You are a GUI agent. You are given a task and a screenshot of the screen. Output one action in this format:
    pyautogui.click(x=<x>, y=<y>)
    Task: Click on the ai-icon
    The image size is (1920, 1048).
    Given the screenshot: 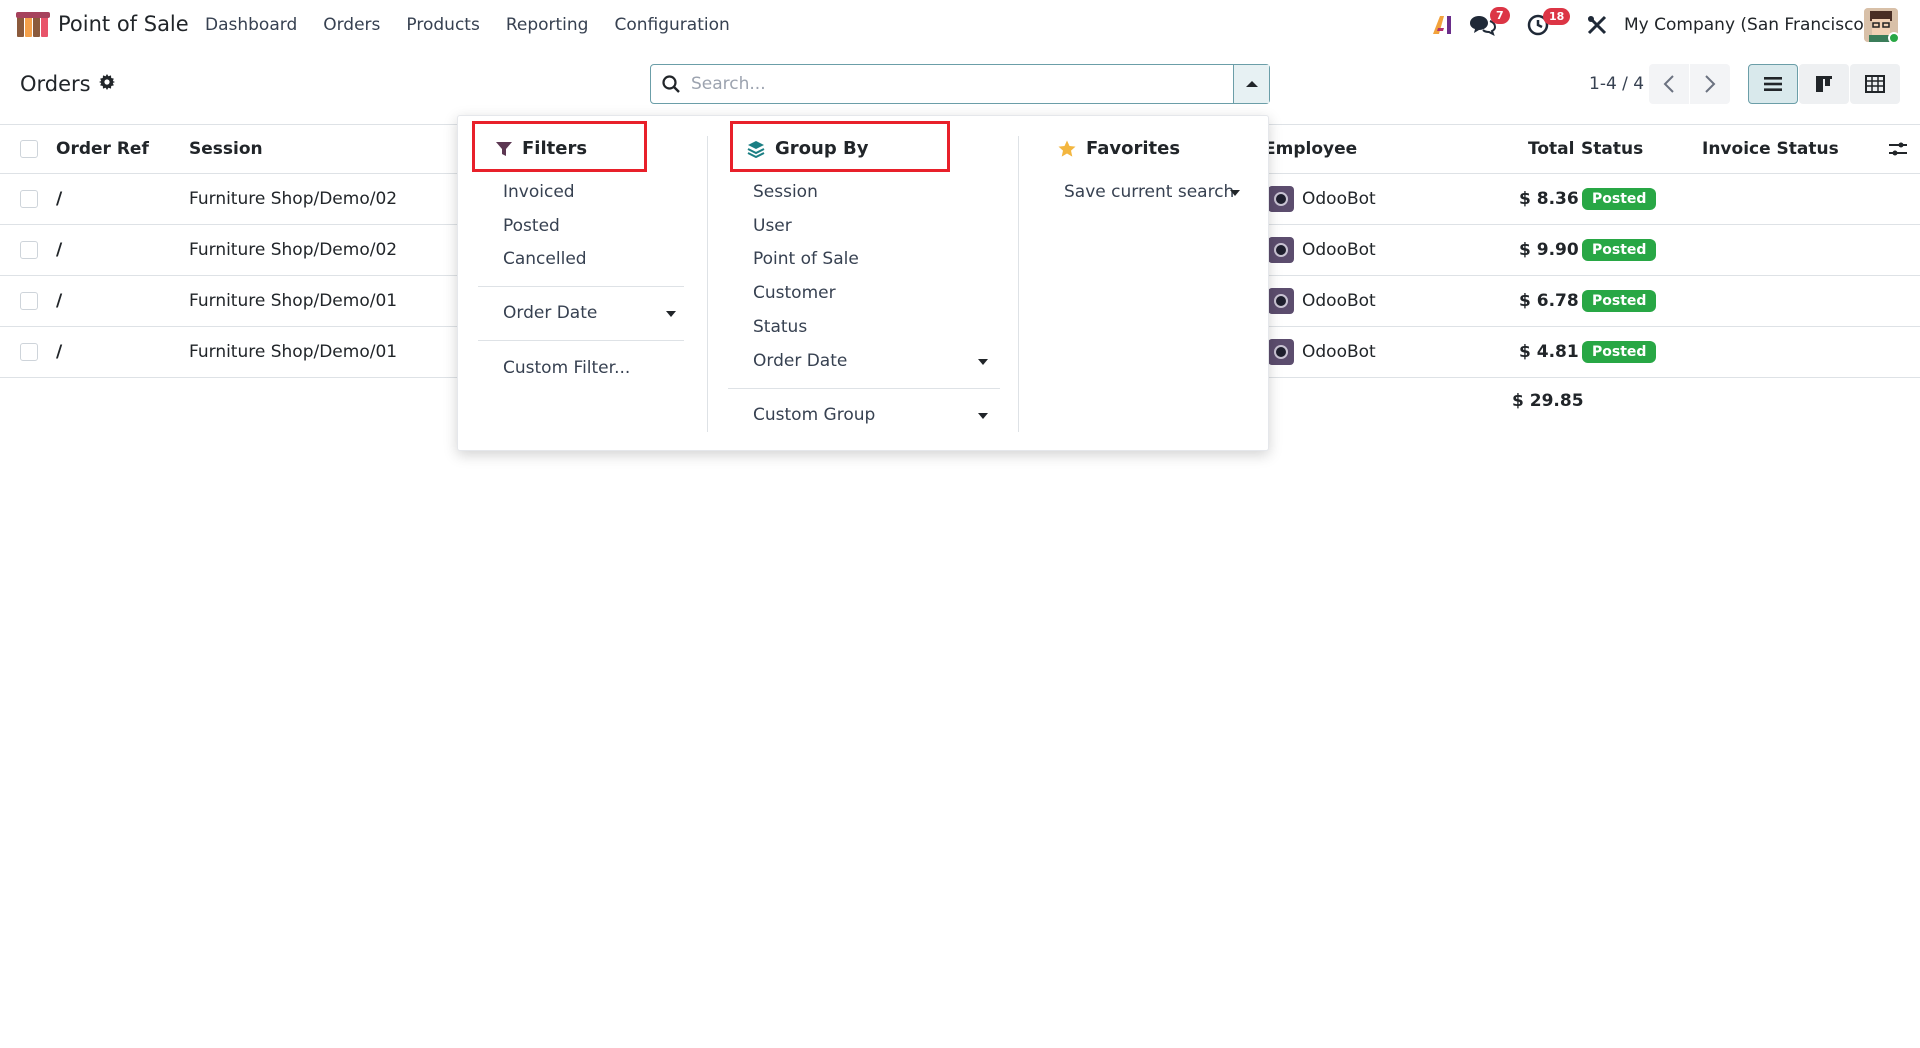 What is the action you would take?
    pyautogui.click(x=1443, y=25)
    